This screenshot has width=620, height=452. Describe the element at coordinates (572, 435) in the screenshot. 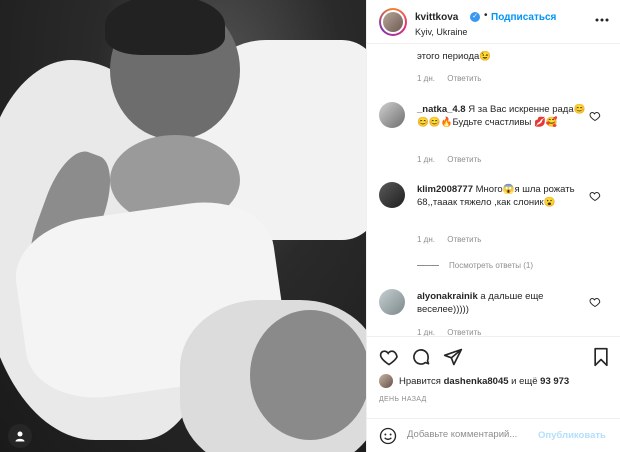

I see `post-comment-button: Опубликовать` at that location.